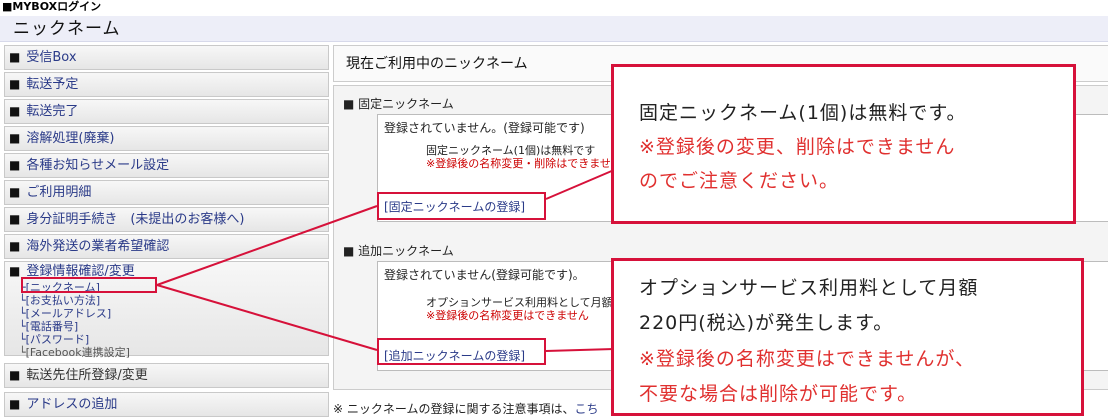 The image size is (1108, 420). I want to click on sidebar-item-scheduled: ■ 転送予定, so click(166, 84).